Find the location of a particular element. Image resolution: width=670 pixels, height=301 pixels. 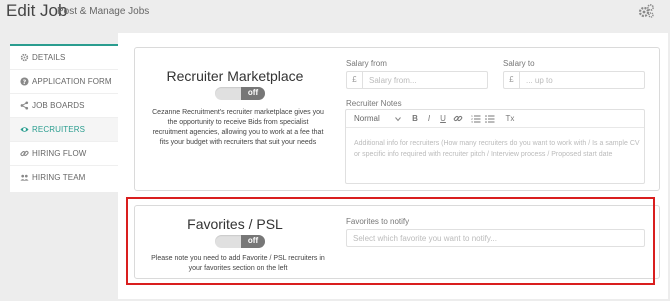

editor-toolbar: Normal B I U 1 2 3 Tx is located at coordinates (495, 119).